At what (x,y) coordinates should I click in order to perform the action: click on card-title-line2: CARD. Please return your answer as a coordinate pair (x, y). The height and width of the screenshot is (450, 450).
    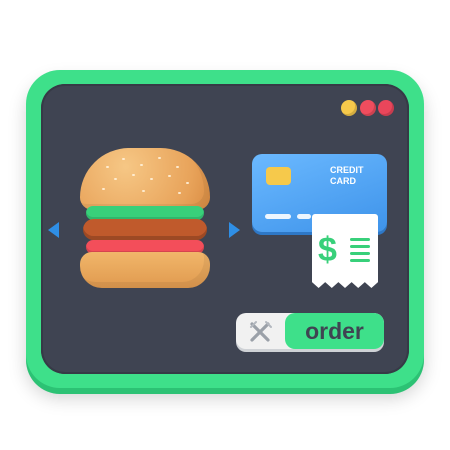
    Looking at the image, I should click on (343, 181).